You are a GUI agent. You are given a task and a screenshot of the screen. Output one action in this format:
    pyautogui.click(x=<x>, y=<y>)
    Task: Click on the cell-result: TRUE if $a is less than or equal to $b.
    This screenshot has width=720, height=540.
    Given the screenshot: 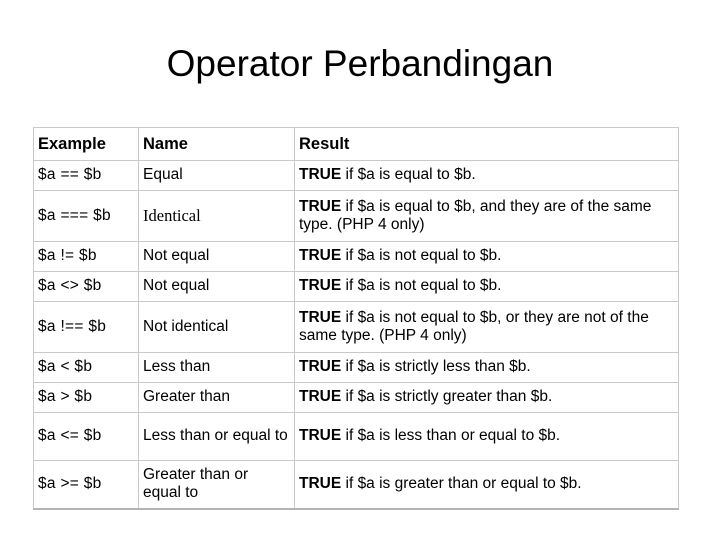 What is the action you would take?
    pyautogui.click(x=486, y=436)
    